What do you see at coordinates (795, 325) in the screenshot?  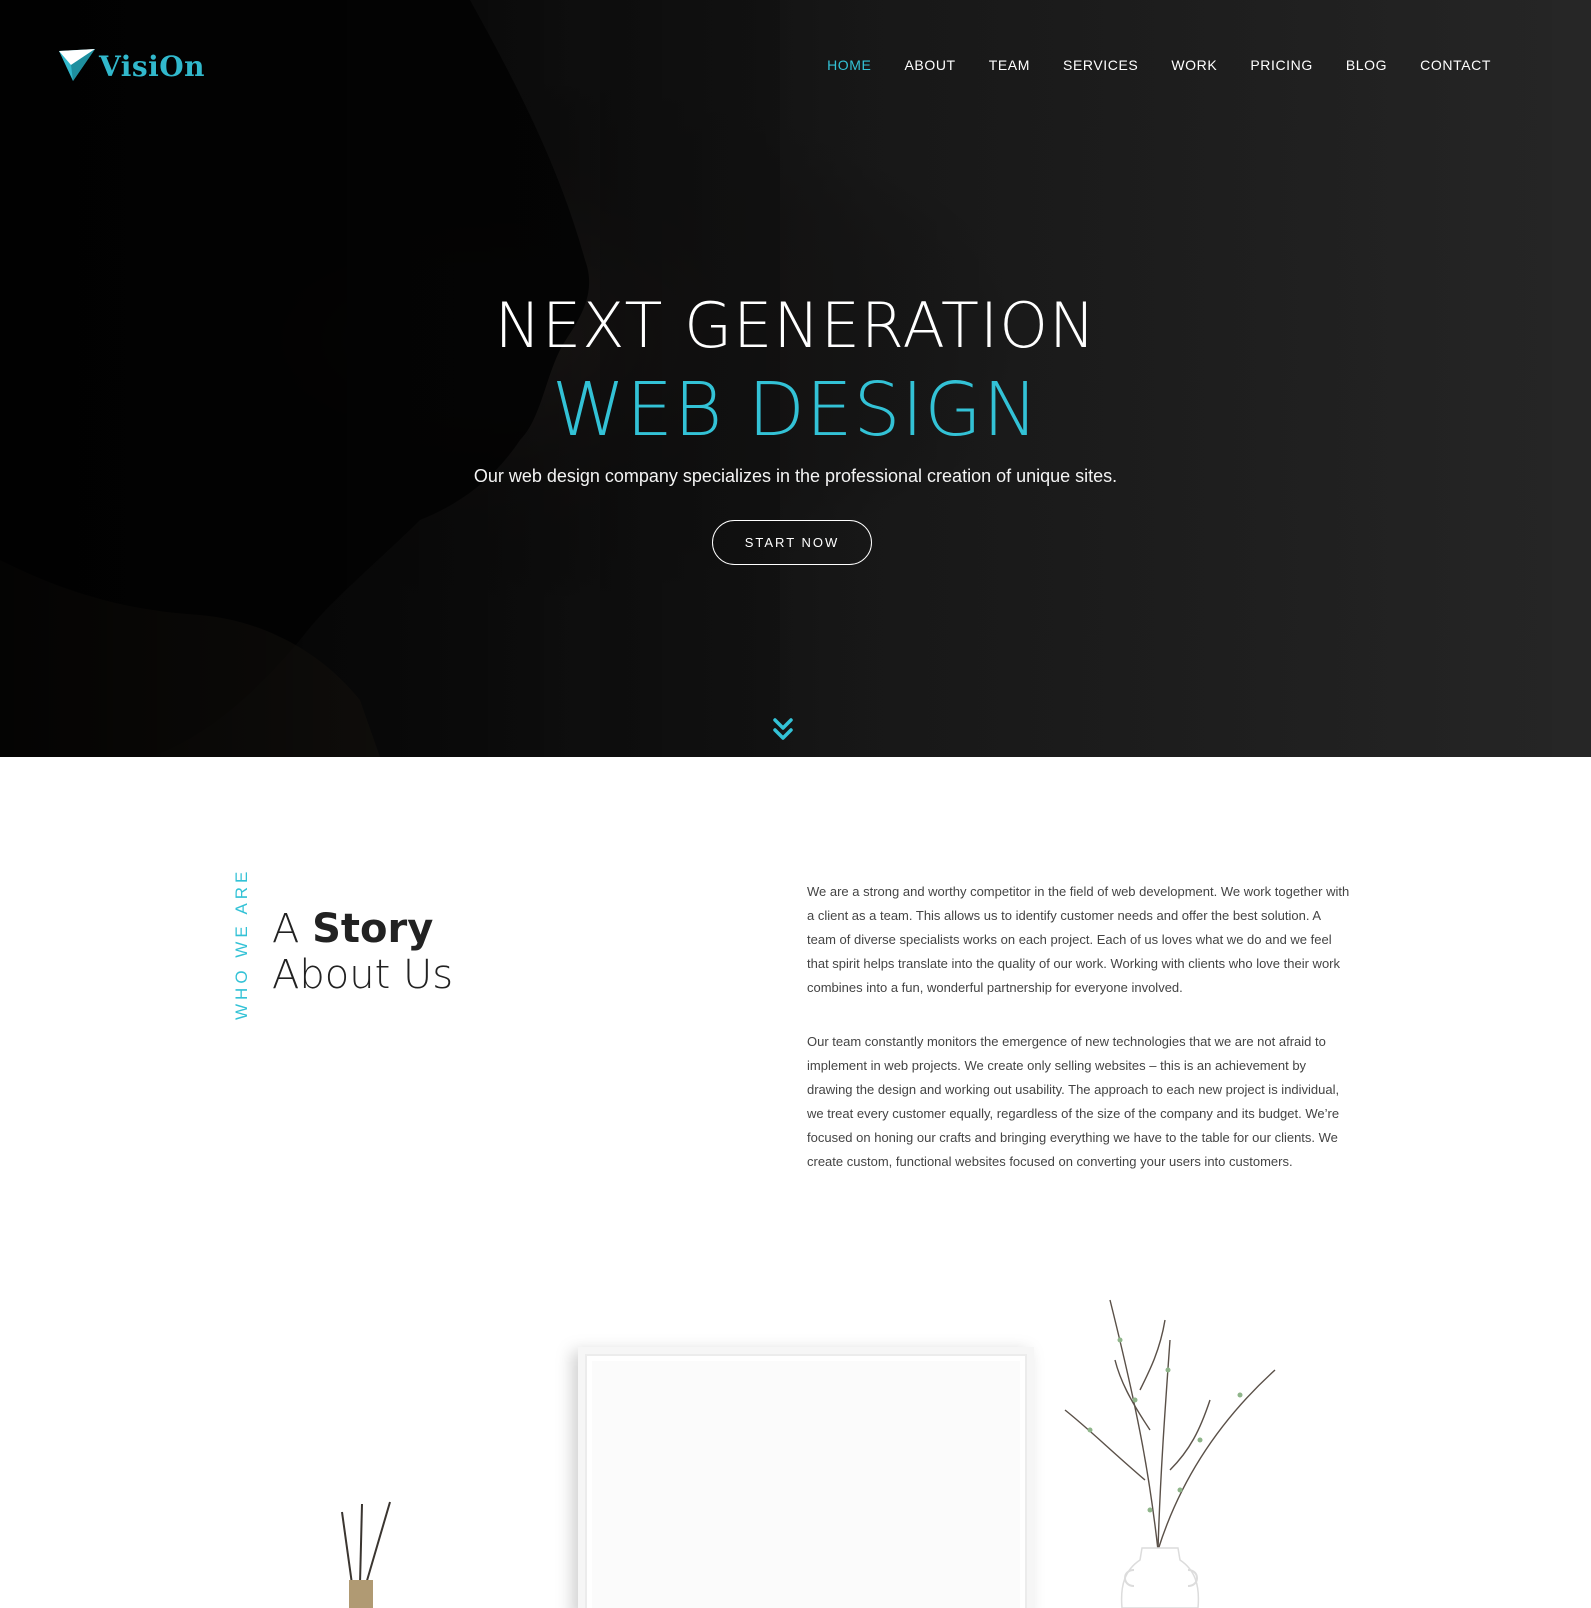 I see `hero-title-line1: NEXT GENERATION` at bounding box center [795, 325].